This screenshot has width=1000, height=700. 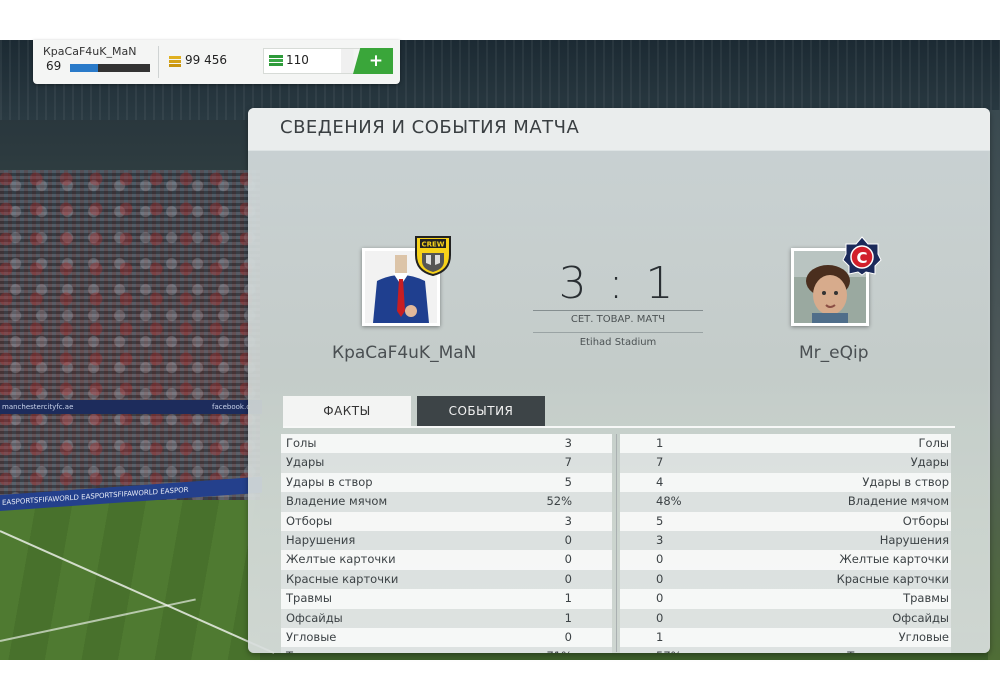 I want to click on home-player-name: КраСаF4uK_MaN, so click(x=404, y=353).